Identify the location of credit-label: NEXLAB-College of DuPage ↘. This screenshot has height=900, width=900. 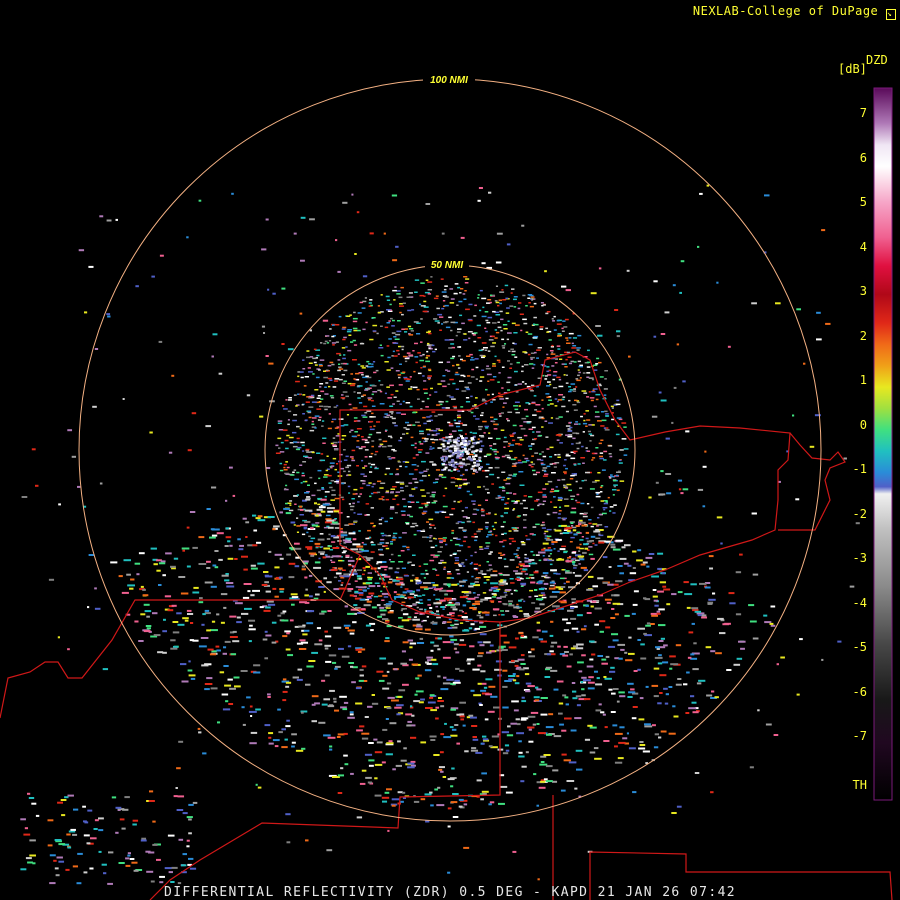
(794, 12).